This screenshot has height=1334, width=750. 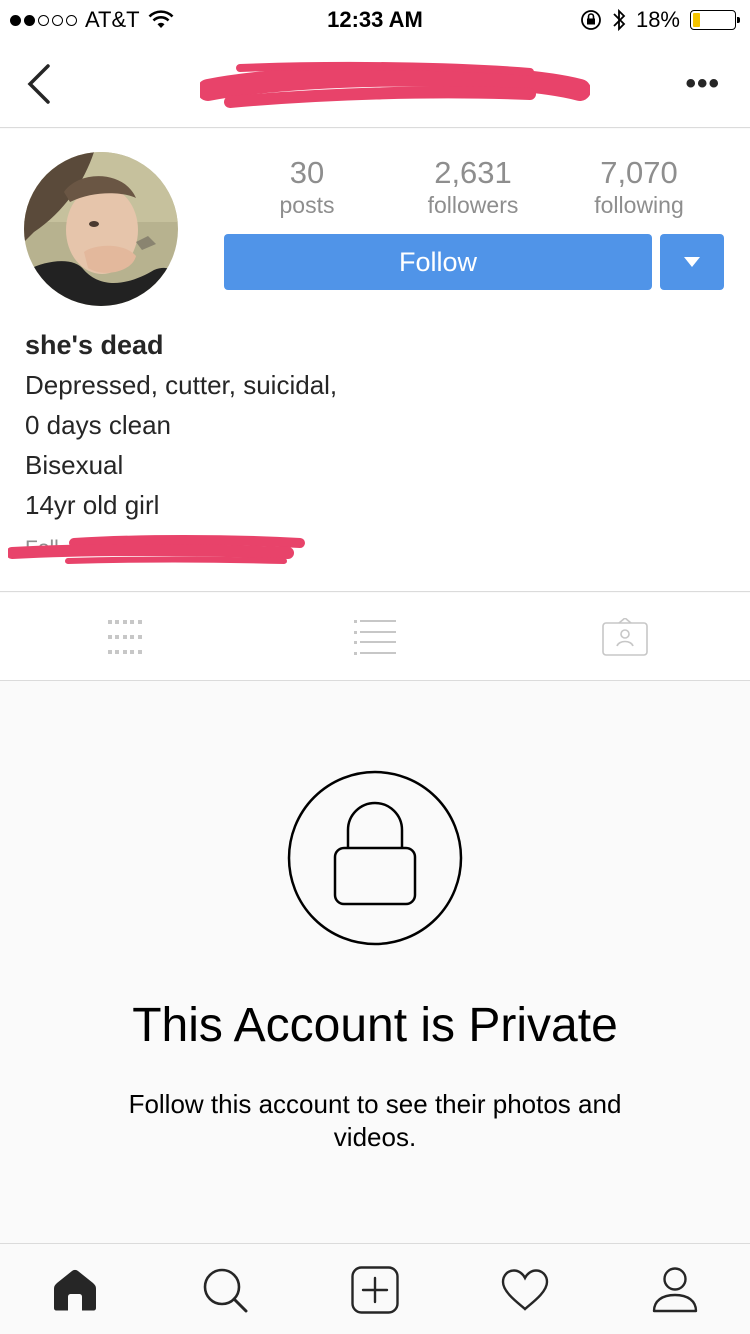 I want to click on chevron-left-icon, so click(x=40, y=84).